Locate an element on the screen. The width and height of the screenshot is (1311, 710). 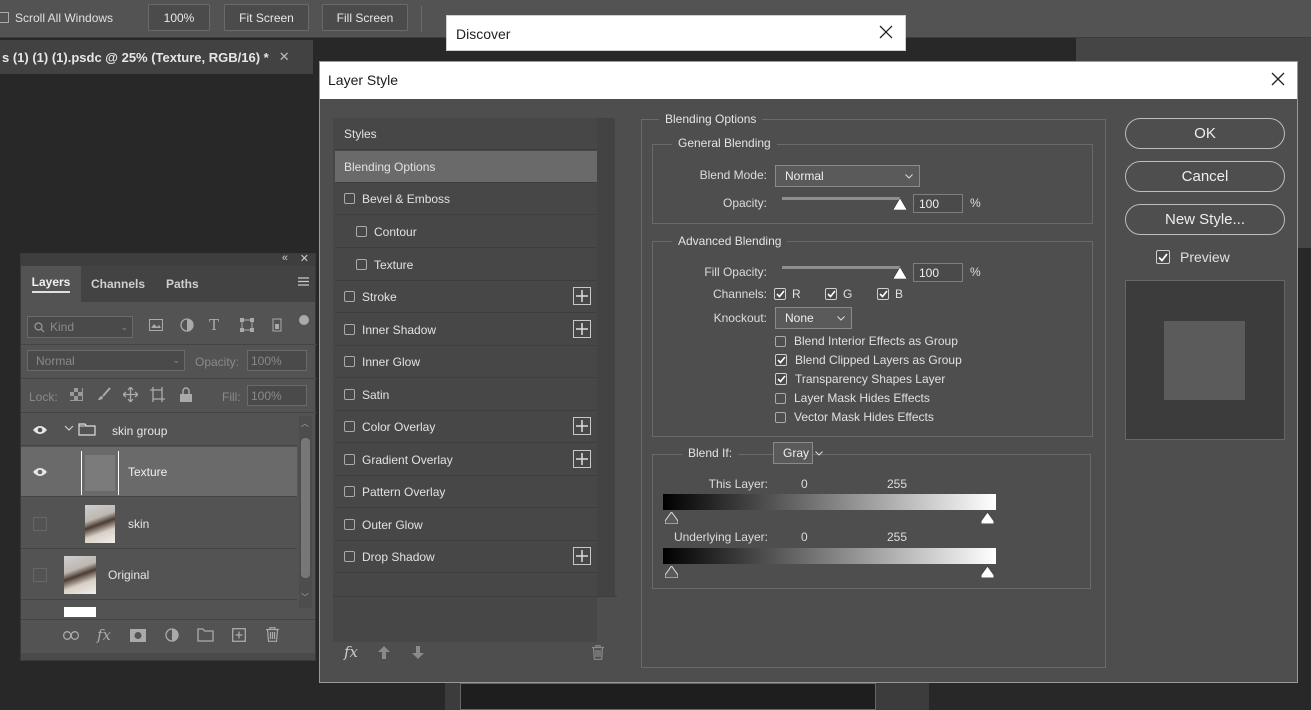
layers-scrollbar: ︿ ﹀ is located at coordinates (305, 512).